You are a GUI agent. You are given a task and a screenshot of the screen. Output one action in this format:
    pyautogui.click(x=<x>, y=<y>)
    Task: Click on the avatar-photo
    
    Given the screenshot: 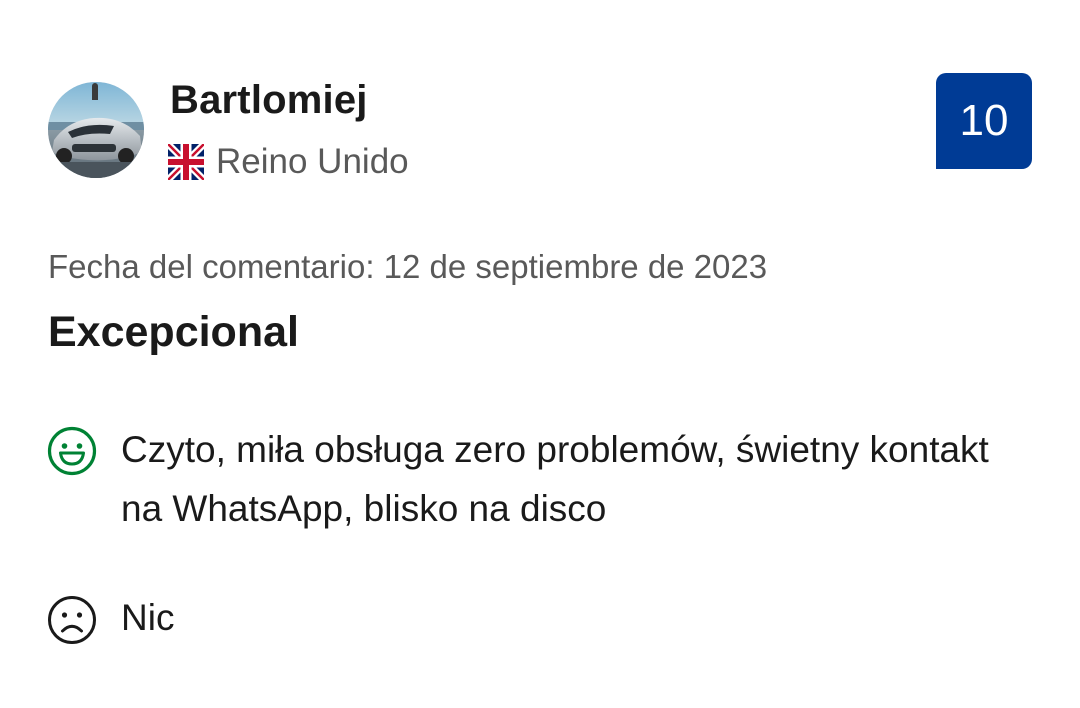 What is the action you would take?
    pyautogui.click(x=96, y=130)
    